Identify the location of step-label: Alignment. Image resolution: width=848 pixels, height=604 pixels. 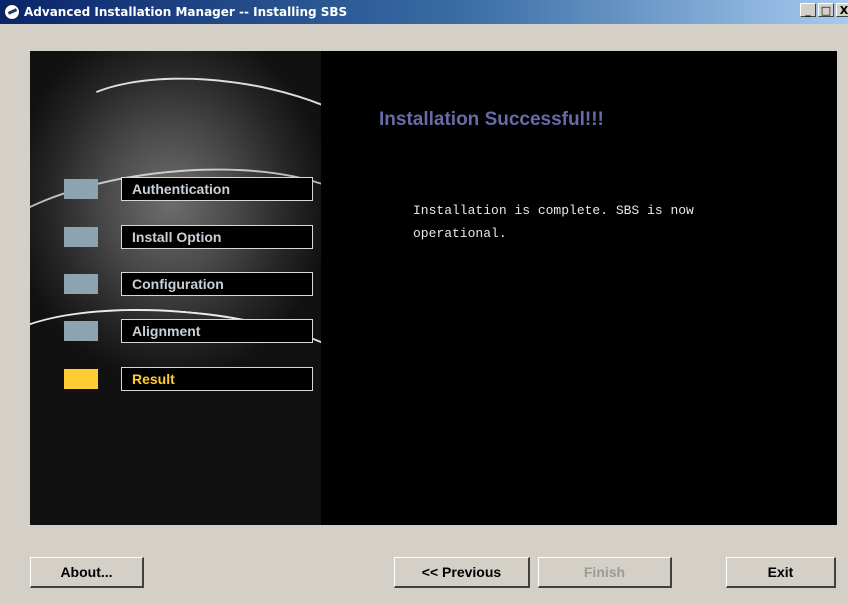
(217, 331).